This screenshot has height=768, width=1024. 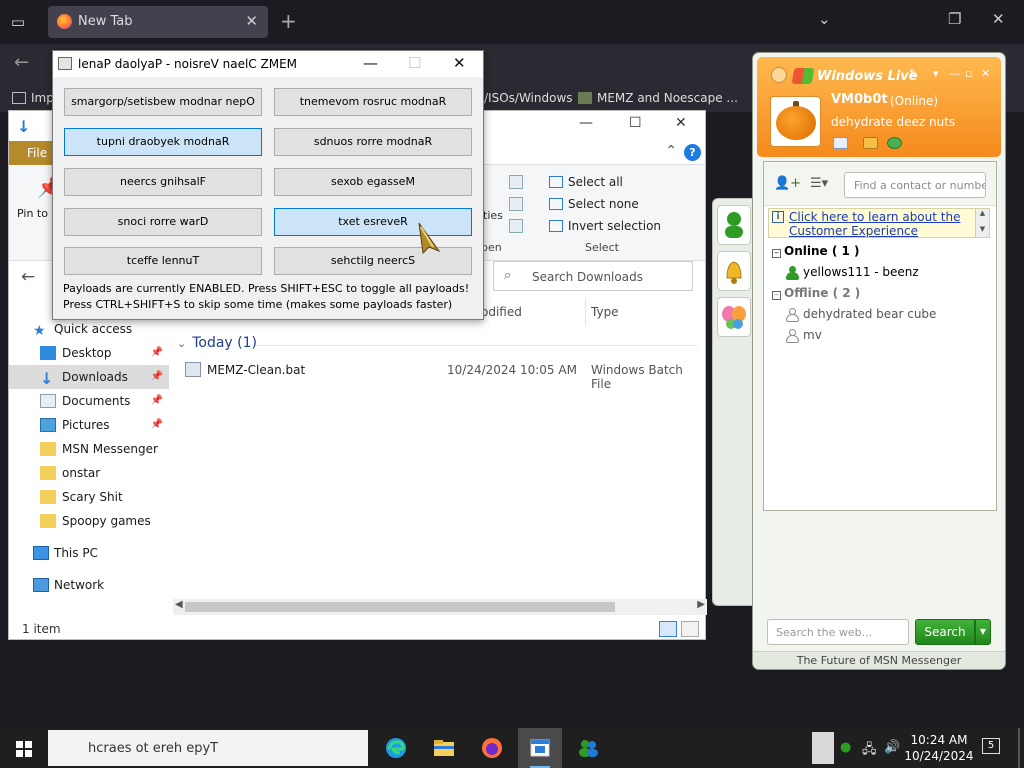 What do you see at coordinates (804, 335) in the screenshot?
I see `contact-offline: mv` at bounding box center [804, 335].